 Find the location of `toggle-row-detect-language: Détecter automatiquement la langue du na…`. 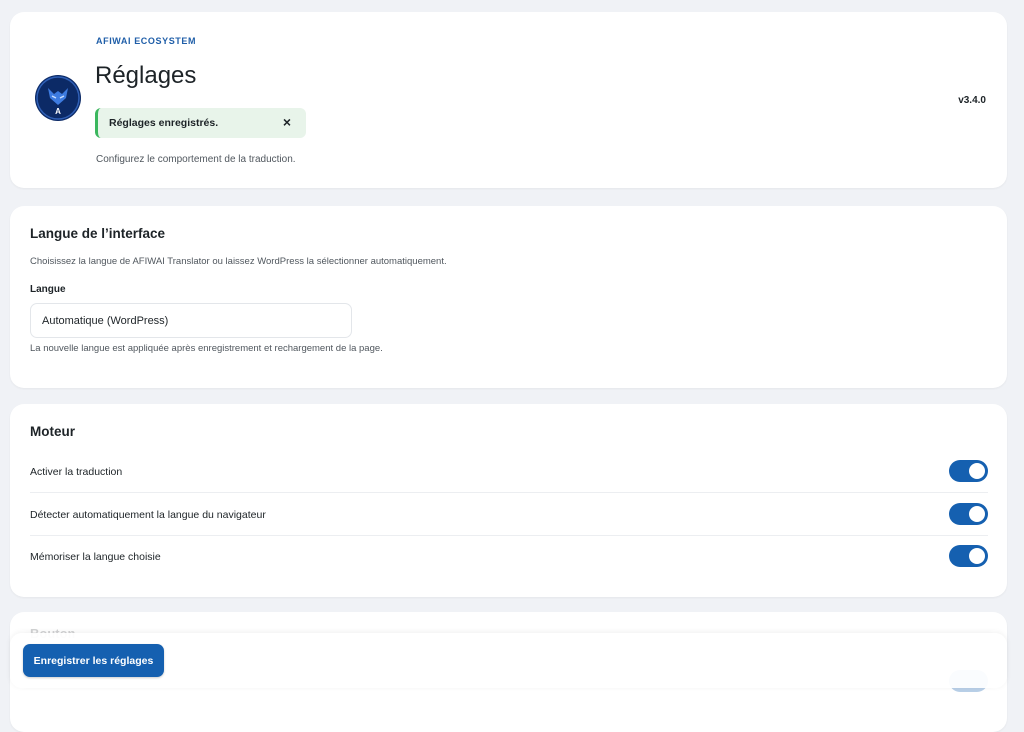

toggle-row-detect-language: Détecter automatiquement la langue du na… is located at coordinates (509, 515).